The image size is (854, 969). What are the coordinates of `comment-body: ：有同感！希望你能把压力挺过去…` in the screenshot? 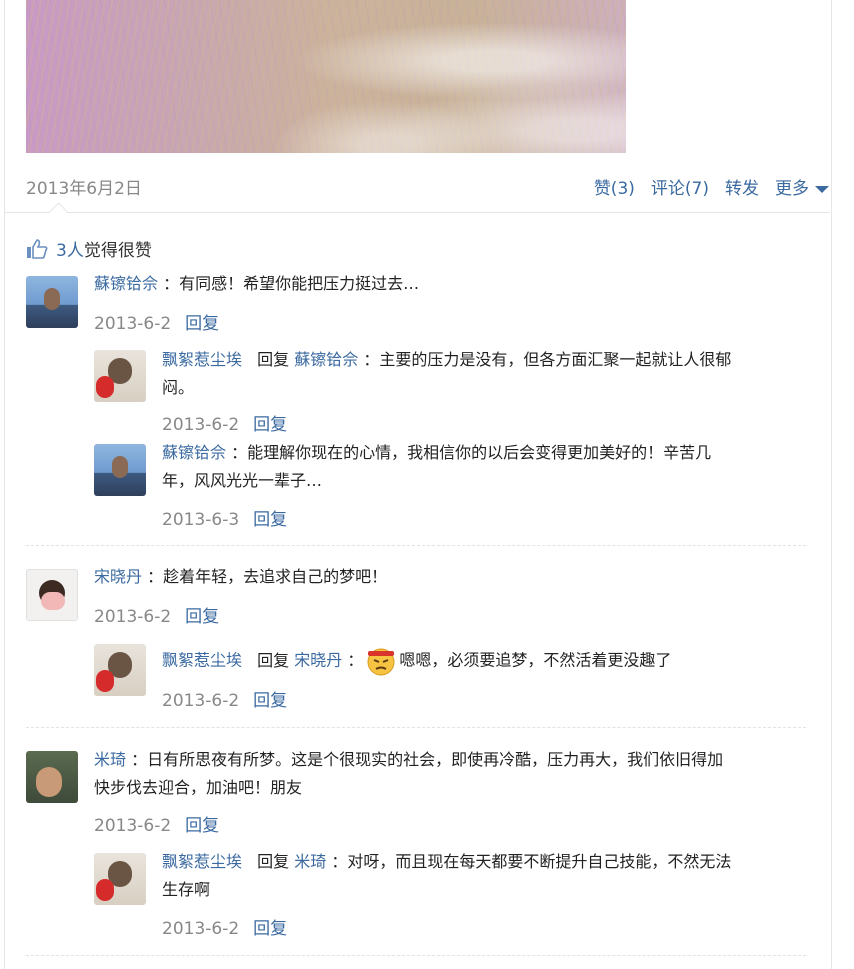 It's located at (291, 283).